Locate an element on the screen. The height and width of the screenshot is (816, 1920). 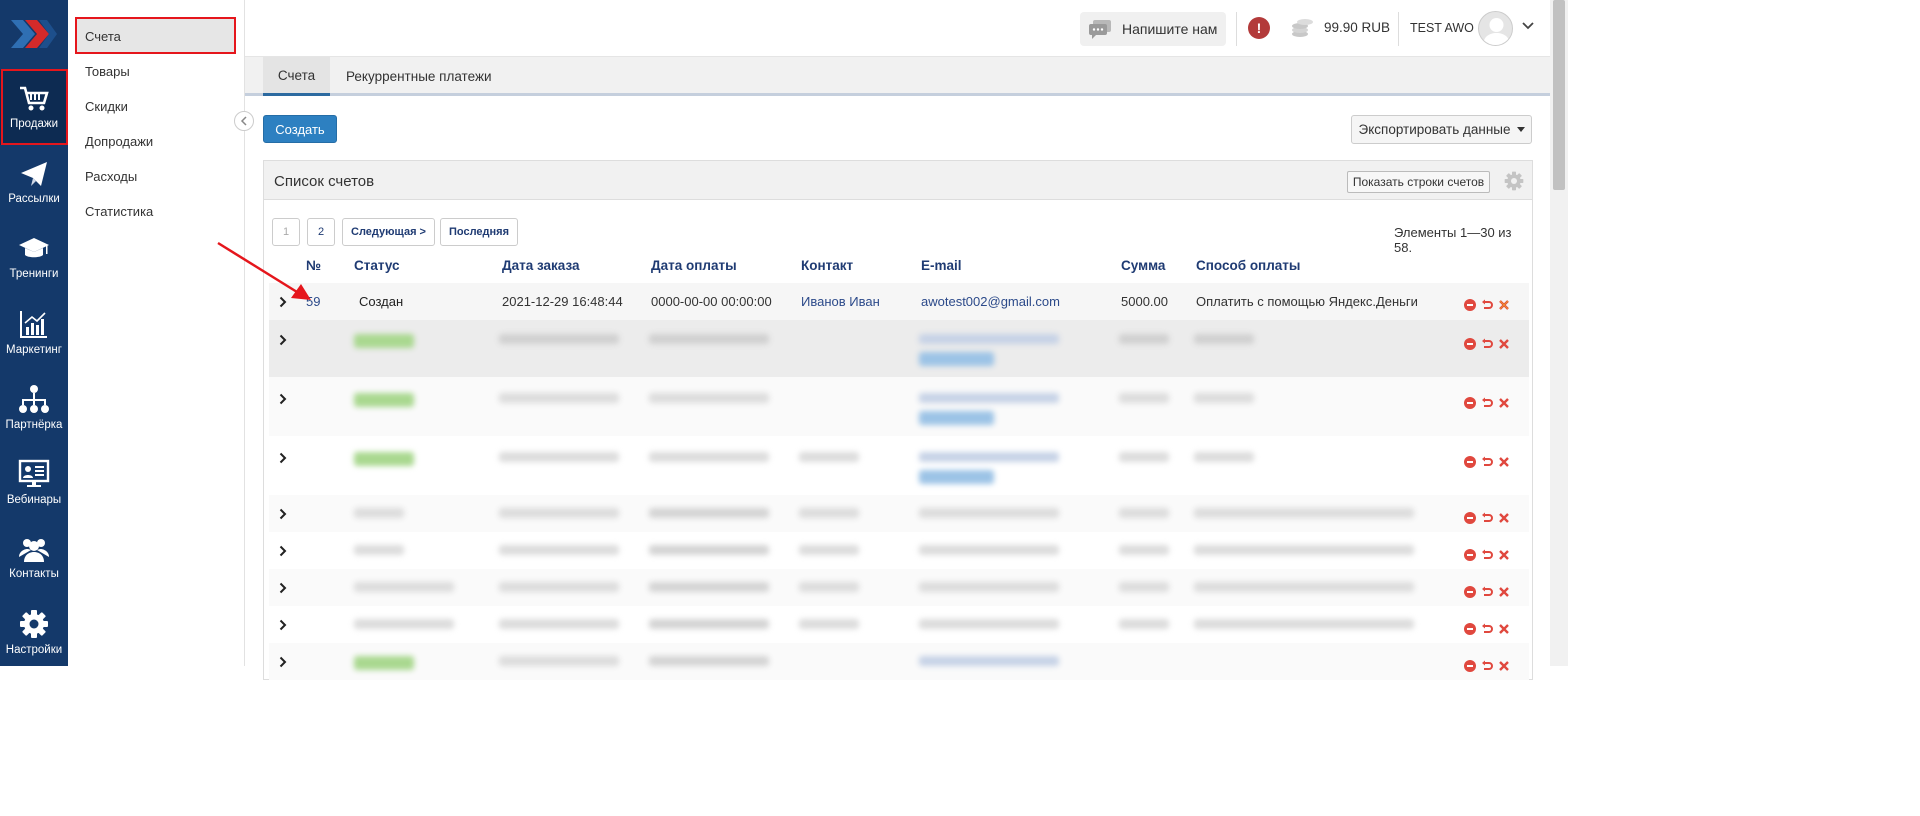
submenu-item-discounts: Скидки is located at coordinates (155, 106).